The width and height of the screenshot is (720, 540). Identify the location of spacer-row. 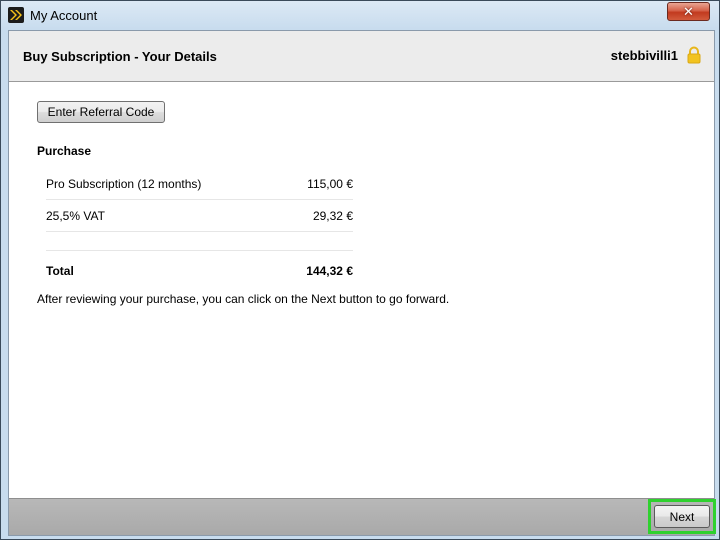
(199, 241).